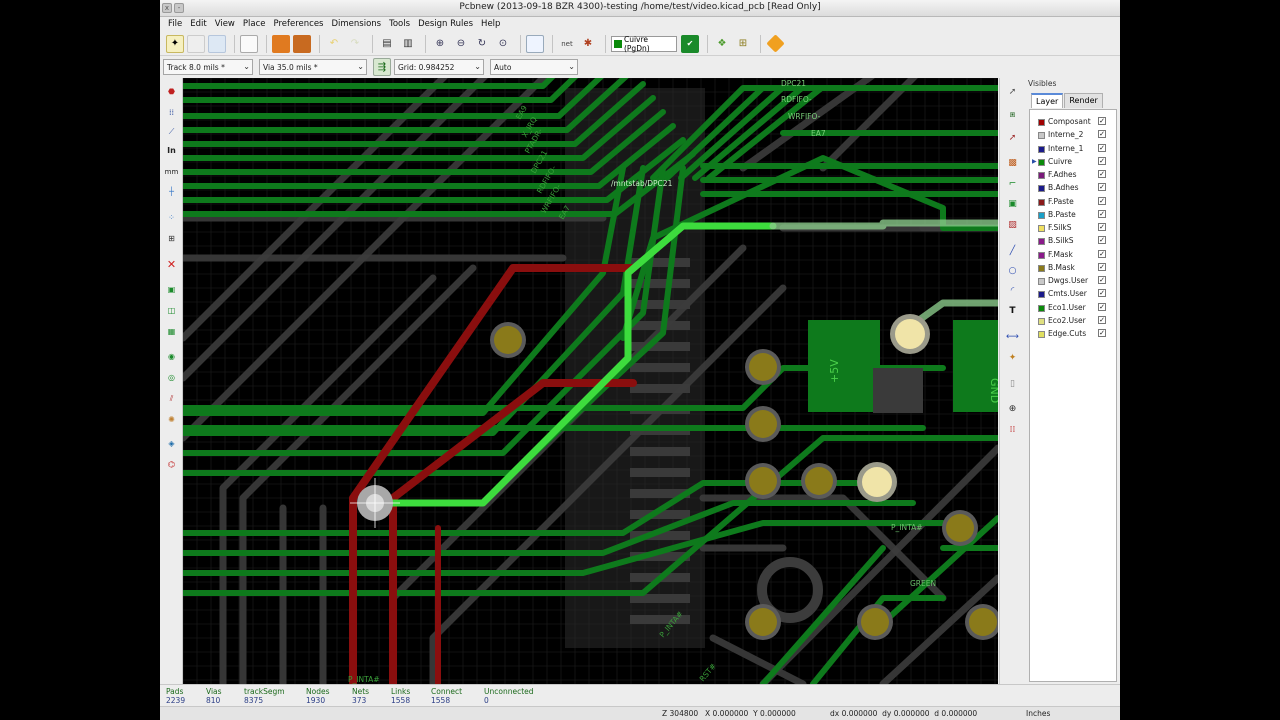  Describe the element at coordinates (171, 191) in the screenshot. I see `full-cursor-icon: ┼` at that location.